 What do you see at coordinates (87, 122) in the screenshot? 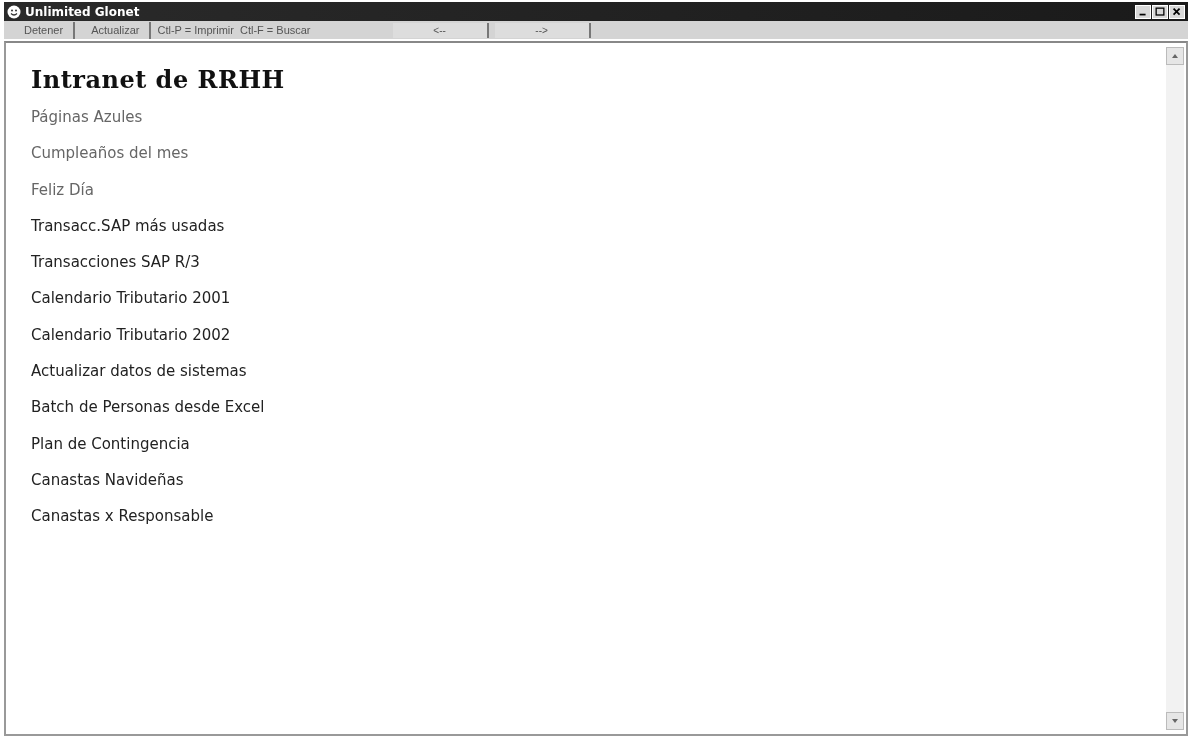
I see `page-link: Páginas Azules` at bounding box center [87, 122].